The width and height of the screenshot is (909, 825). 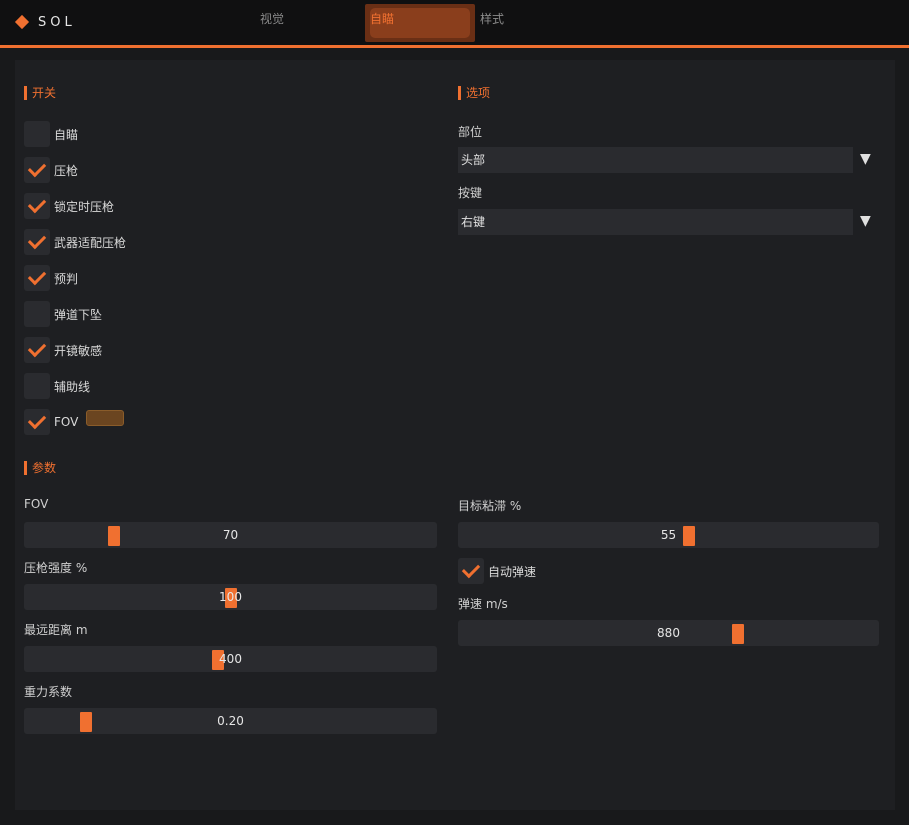 What do you see at coordinates (454, 22) in the screenshot?
I see `title-bar: SOL 视觉 自瞄 样式` at bounding box center [454, 22].